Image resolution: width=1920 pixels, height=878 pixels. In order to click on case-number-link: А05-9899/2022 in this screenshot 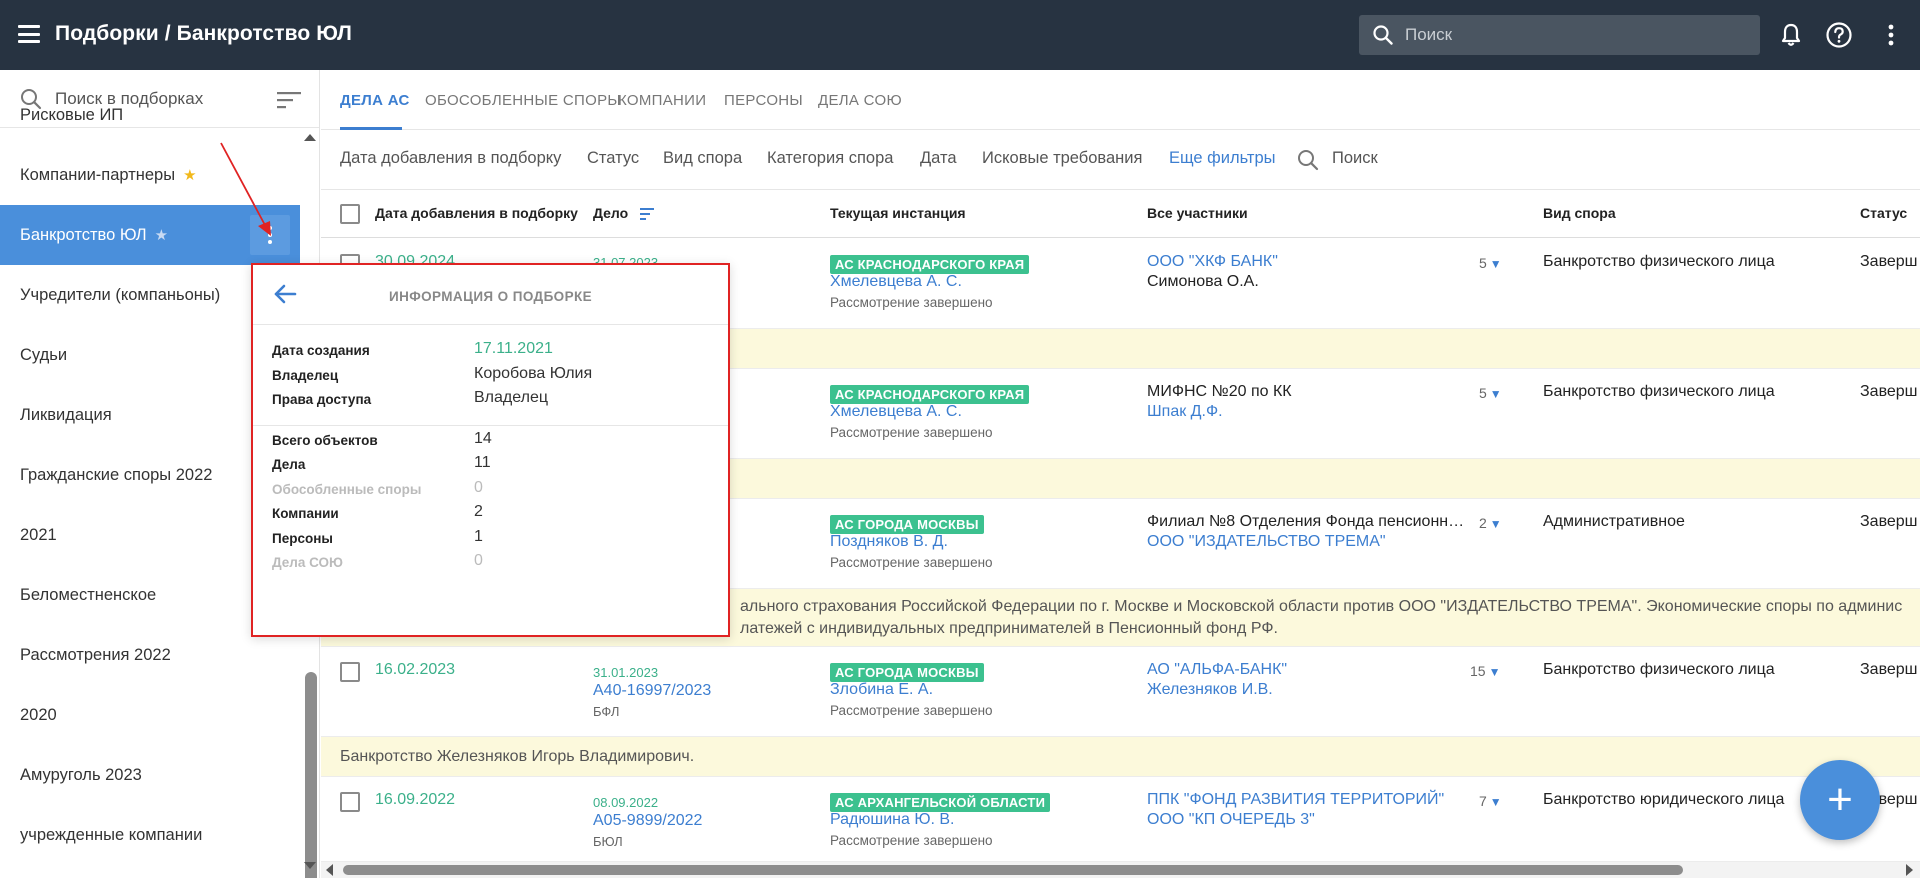, I will do `click(647, 821)`.